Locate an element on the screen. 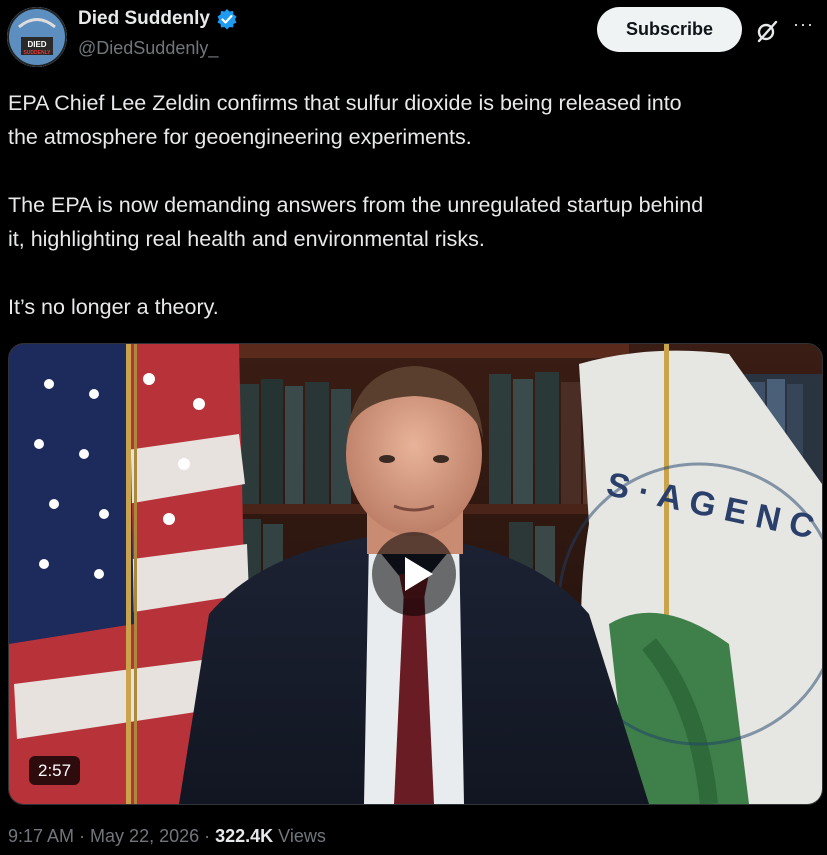  author-name-row: Died Suddenly is located at coordinates (158, 19).